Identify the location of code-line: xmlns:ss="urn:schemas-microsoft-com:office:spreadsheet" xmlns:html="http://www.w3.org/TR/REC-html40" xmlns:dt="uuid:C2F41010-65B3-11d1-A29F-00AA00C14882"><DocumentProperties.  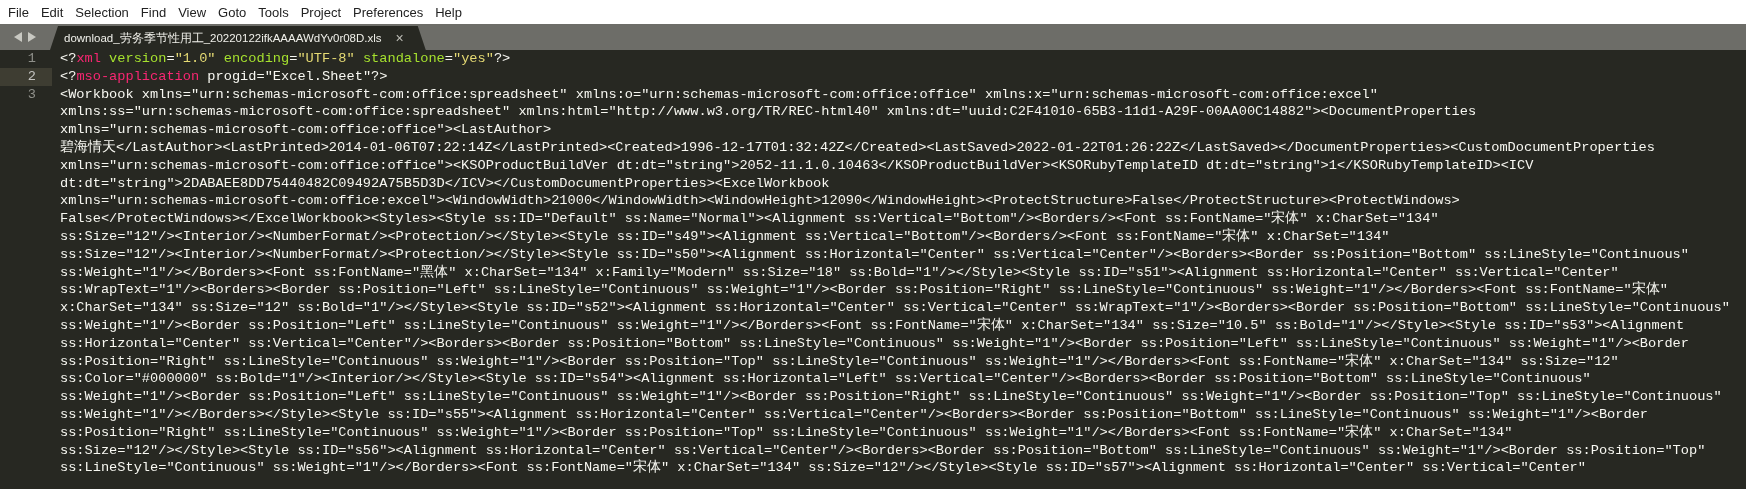
(769, 112).